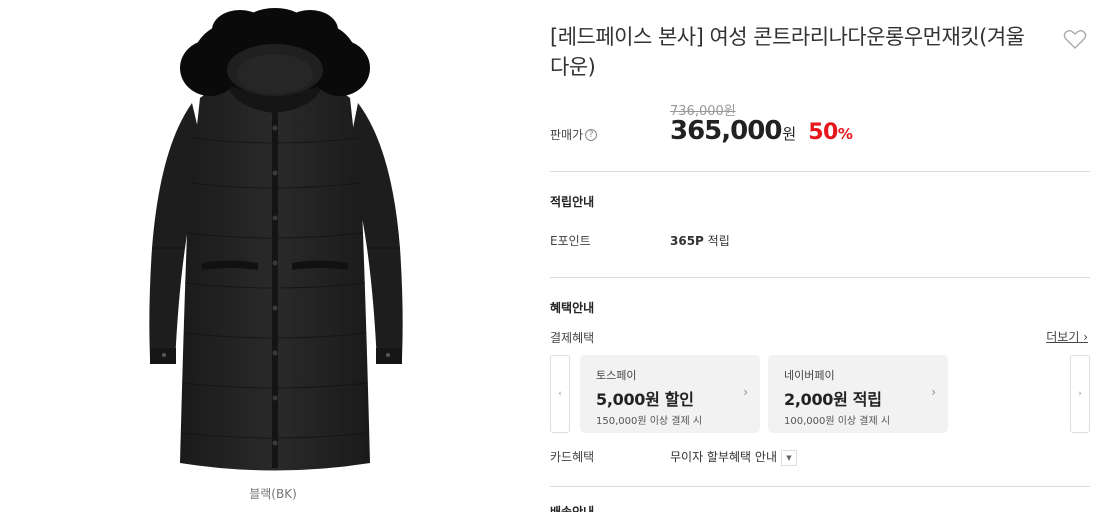  I want to click on carousel-prev-button: ‹, so click(560, 394).